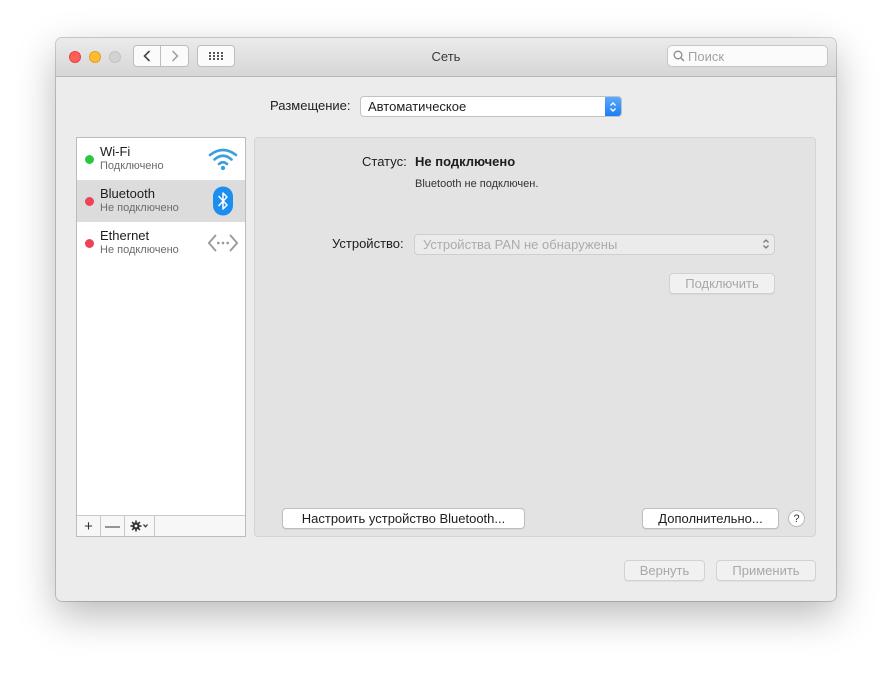 This screenshot has height=675, width=892. I want to click on add-service-button: +, so click(89, 526).